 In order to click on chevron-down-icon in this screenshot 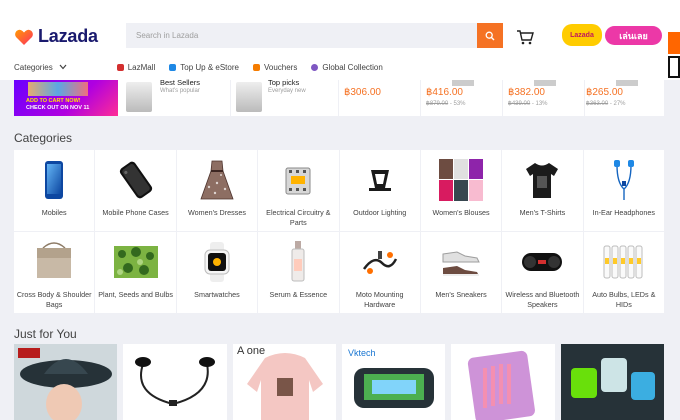, I will do `click(63, 67)`.